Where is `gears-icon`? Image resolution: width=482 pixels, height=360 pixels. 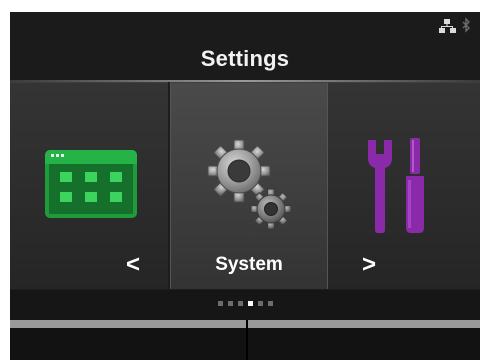
gears-icon is located at coordinates (249, 184).